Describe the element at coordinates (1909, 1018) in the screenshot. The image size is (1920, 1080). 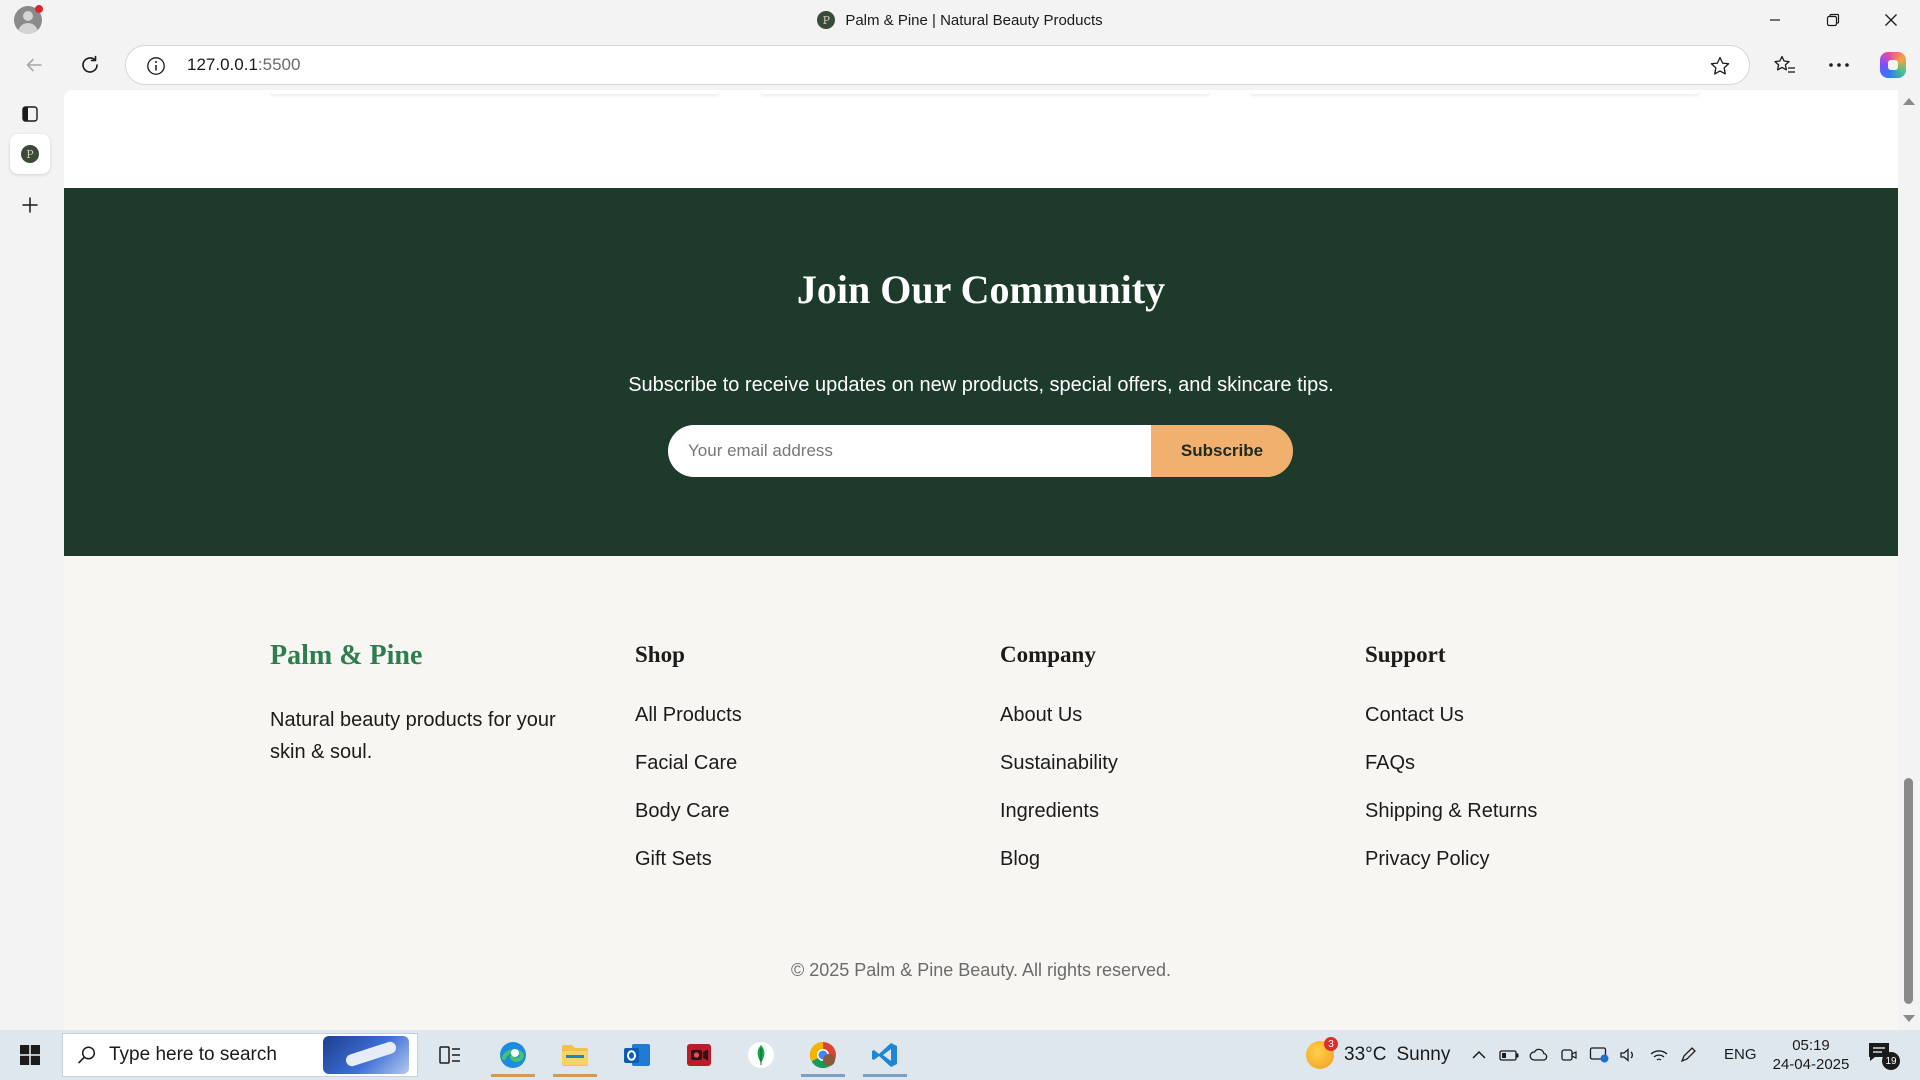
I see `scroll-down-arrow-icon` at that location.